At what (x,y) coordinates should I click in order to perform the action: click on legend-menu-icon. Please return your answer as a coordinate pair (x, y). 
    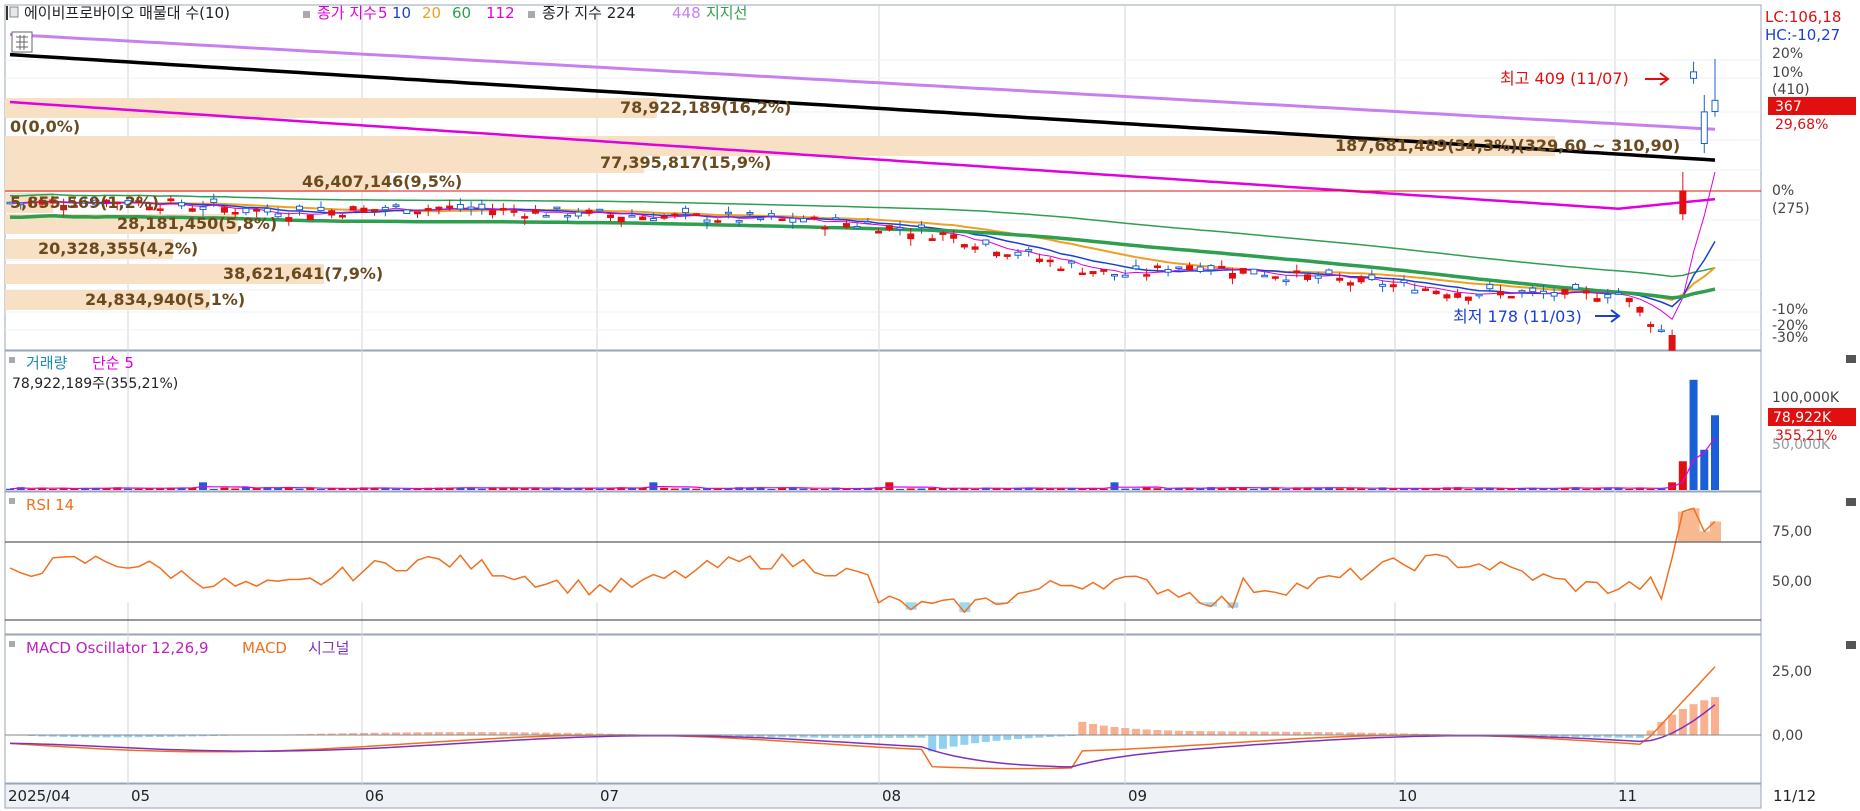
    Looking at the image, I should click on (14, 12).